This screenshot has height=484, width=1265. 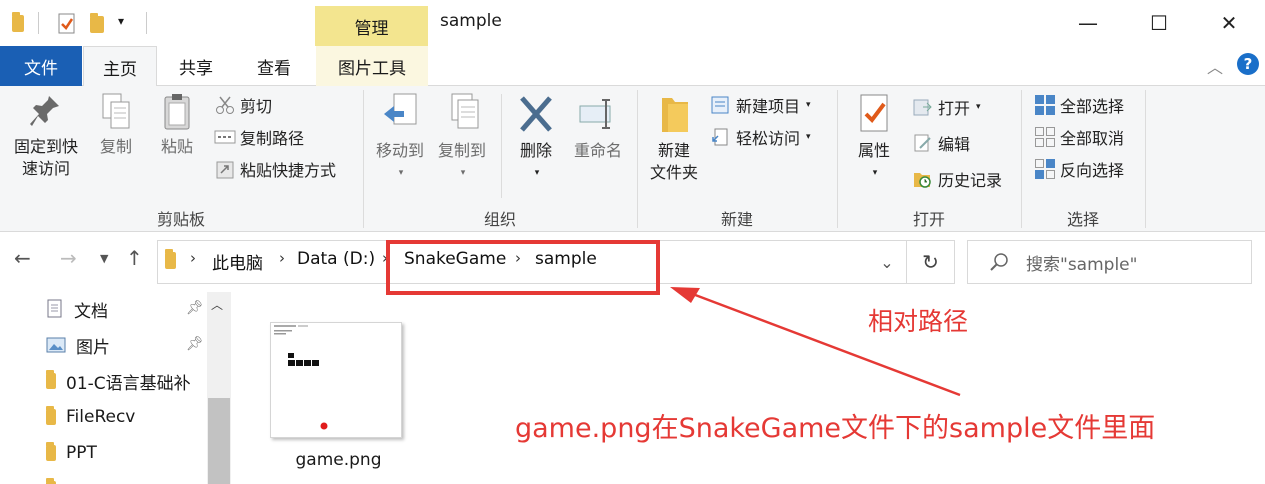 I want to click on maximize-button: ☐, so click(x=1159, y=23).